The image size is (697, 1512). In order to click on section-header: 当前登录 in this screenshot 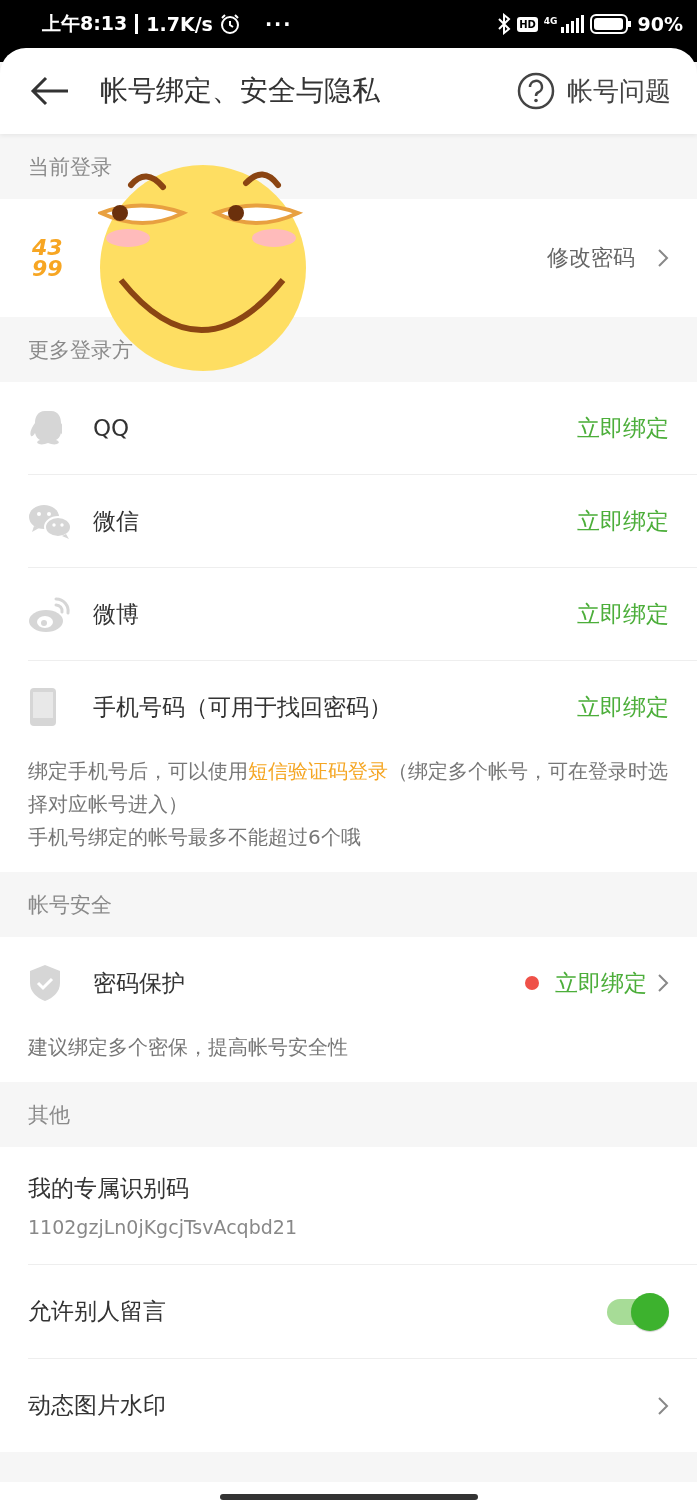, I will do `click(70, 167)`.